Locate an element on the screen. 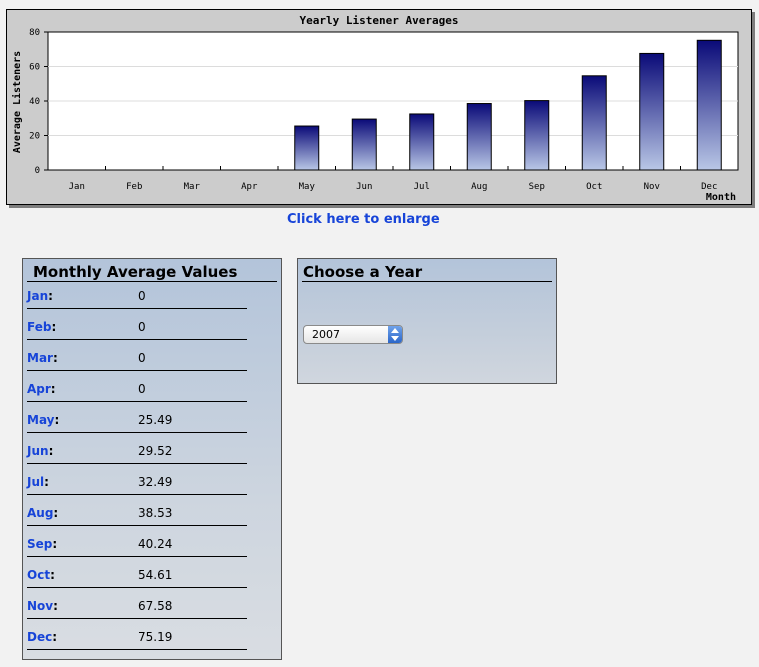 This screenshot has height=667, width=759. y-tick-label: 80 is located at coordinates (34, 33).